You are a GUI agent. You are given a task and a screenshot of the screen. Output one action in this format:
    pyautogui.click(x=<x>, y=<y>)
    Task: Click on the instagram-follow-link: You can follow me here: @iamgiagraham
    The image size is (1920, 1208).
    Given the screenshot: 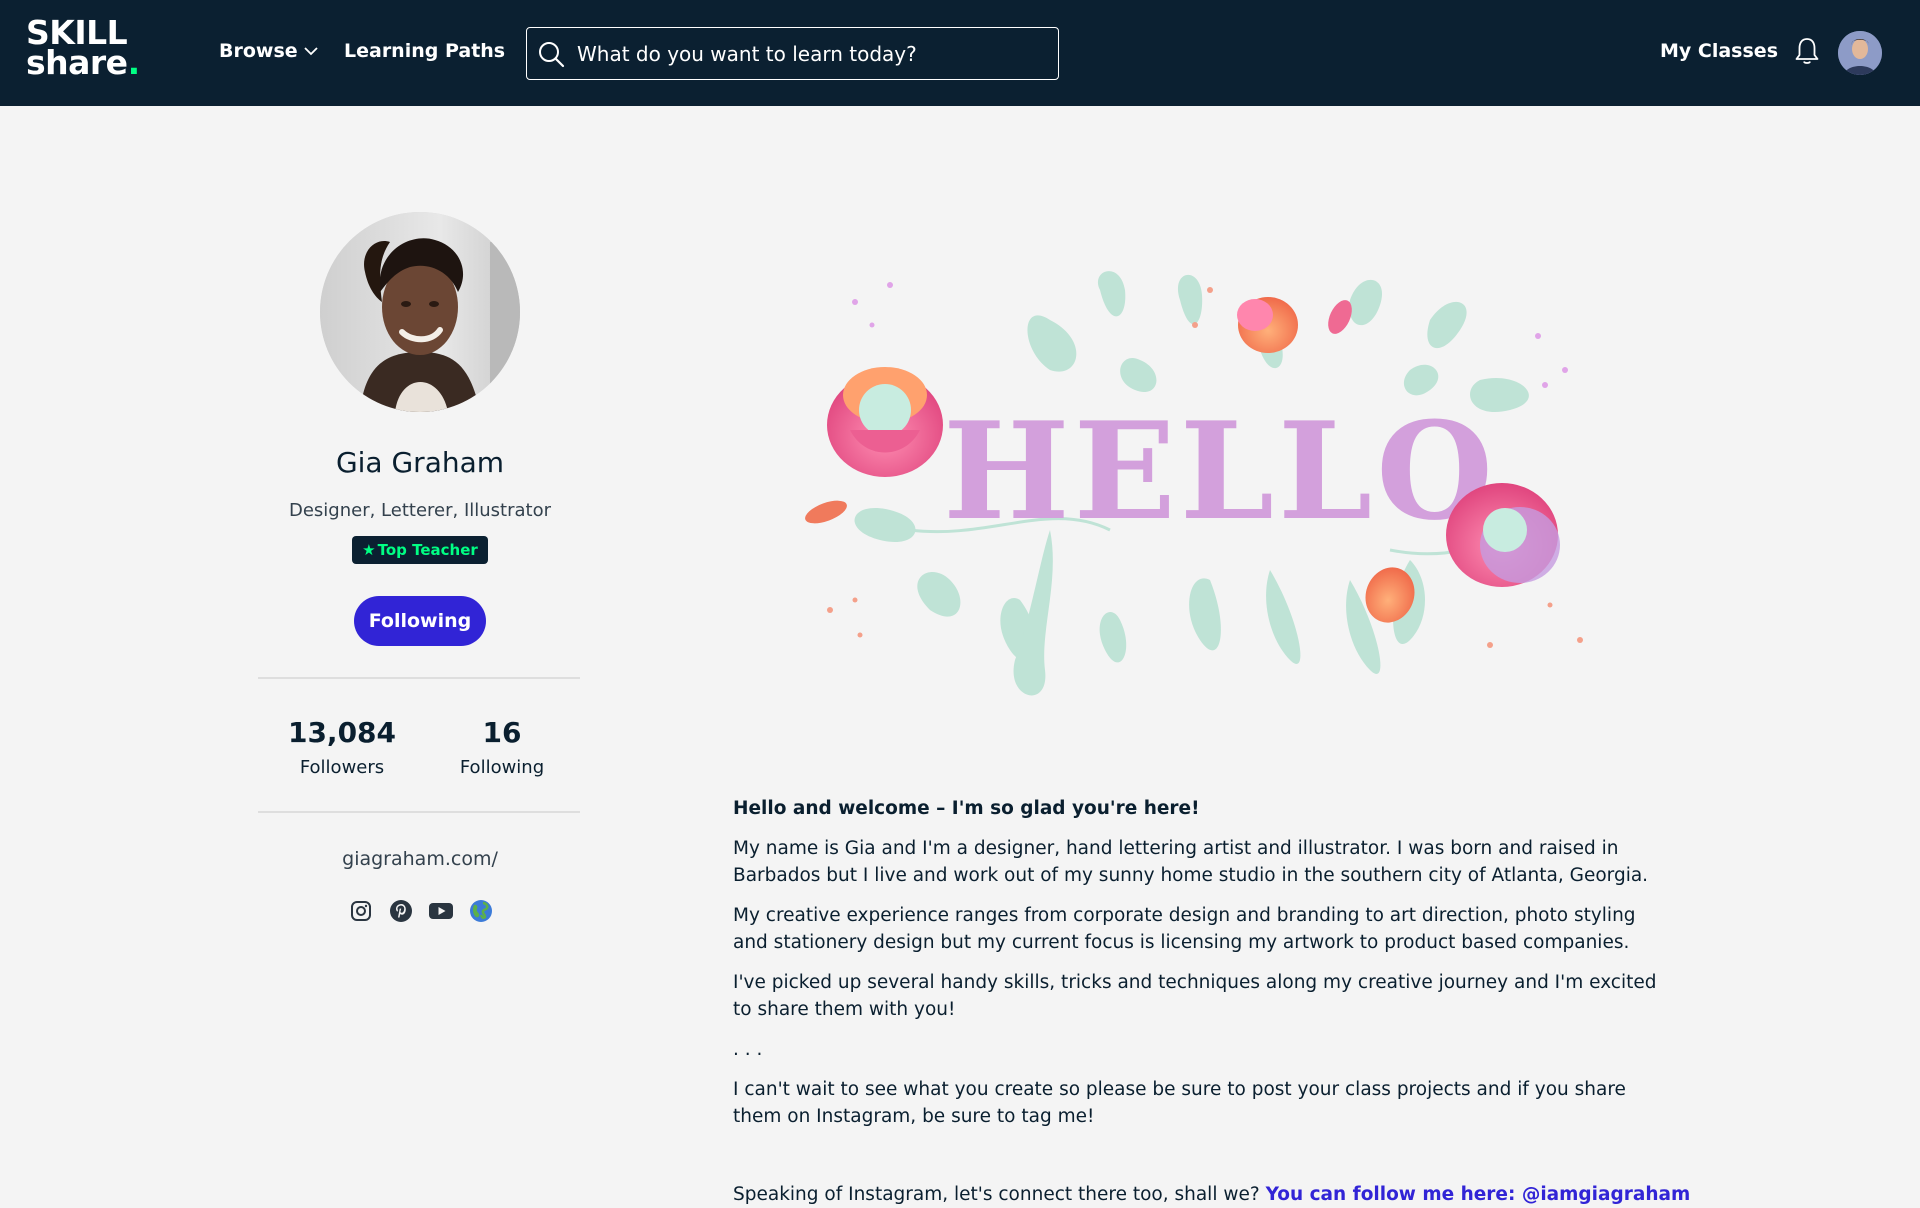 What is the action you would take?
    pyautogui.click(x=1478, y=1194)
    